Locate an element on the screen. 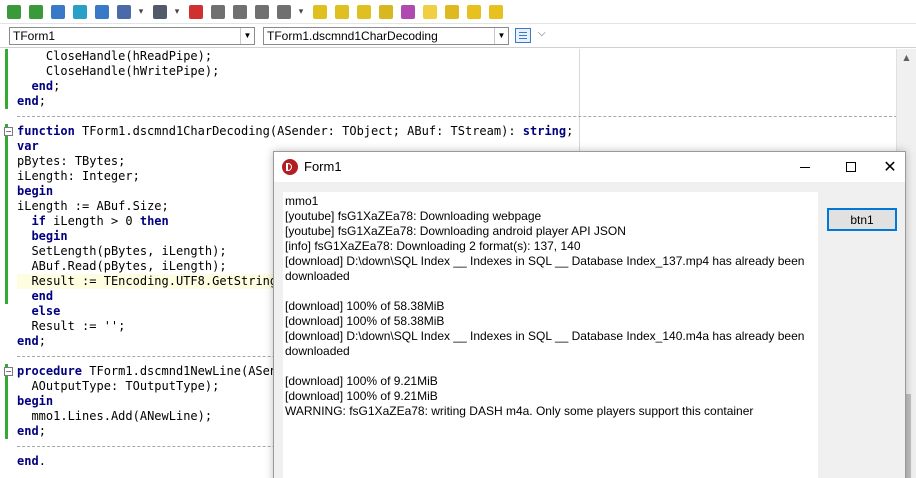  run-icon-glyph is located at coordinates (159, 11).